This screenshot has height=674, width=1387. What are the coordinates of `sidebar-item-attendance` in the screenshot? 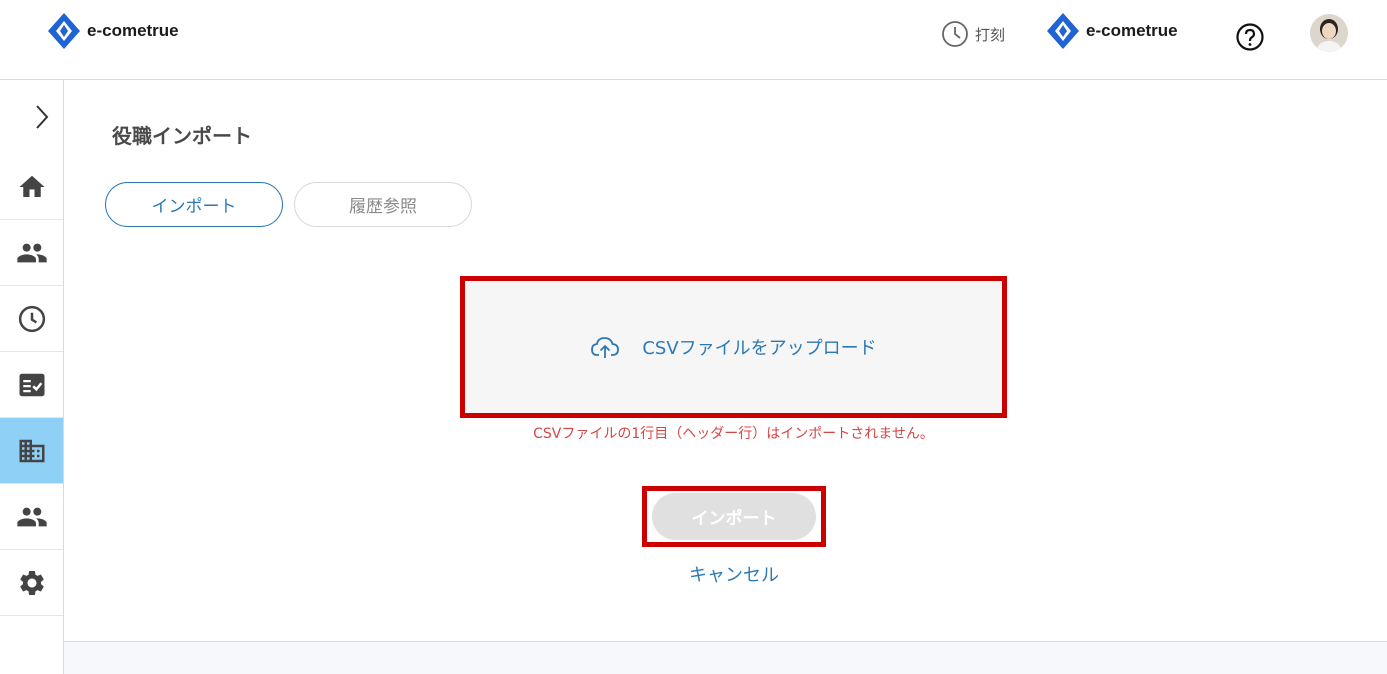 It's located at (31, 319).